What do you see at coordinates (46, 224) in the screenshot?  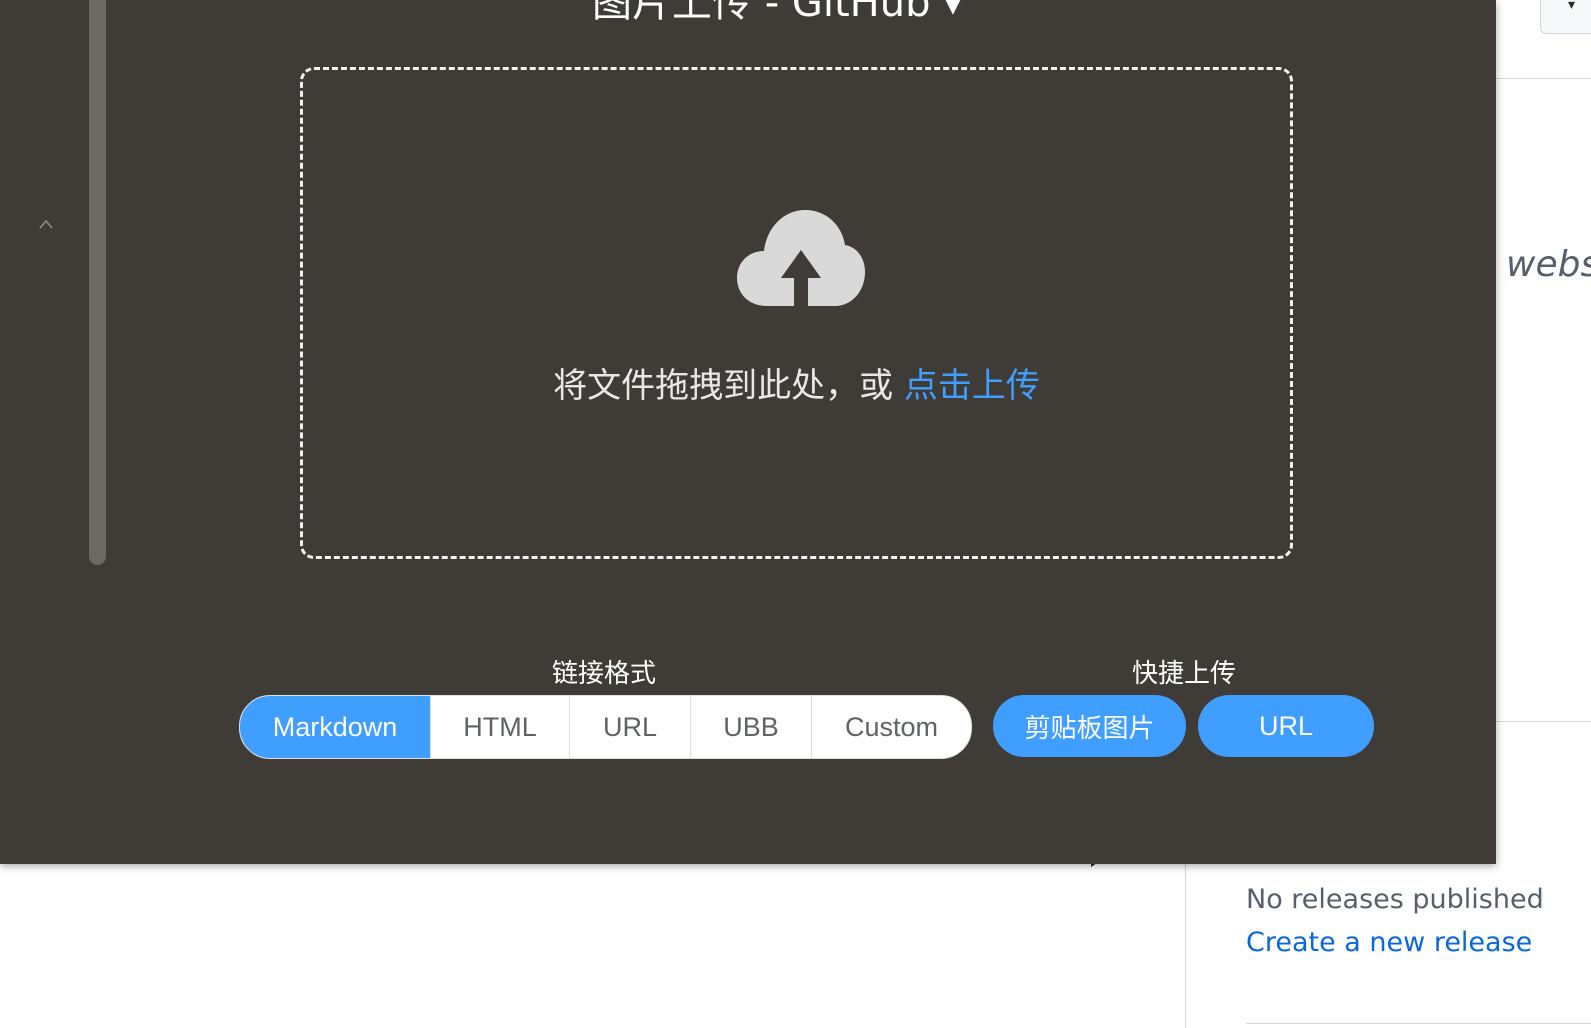 I see `chevron-up-icon` at bounding box center [46, 224].